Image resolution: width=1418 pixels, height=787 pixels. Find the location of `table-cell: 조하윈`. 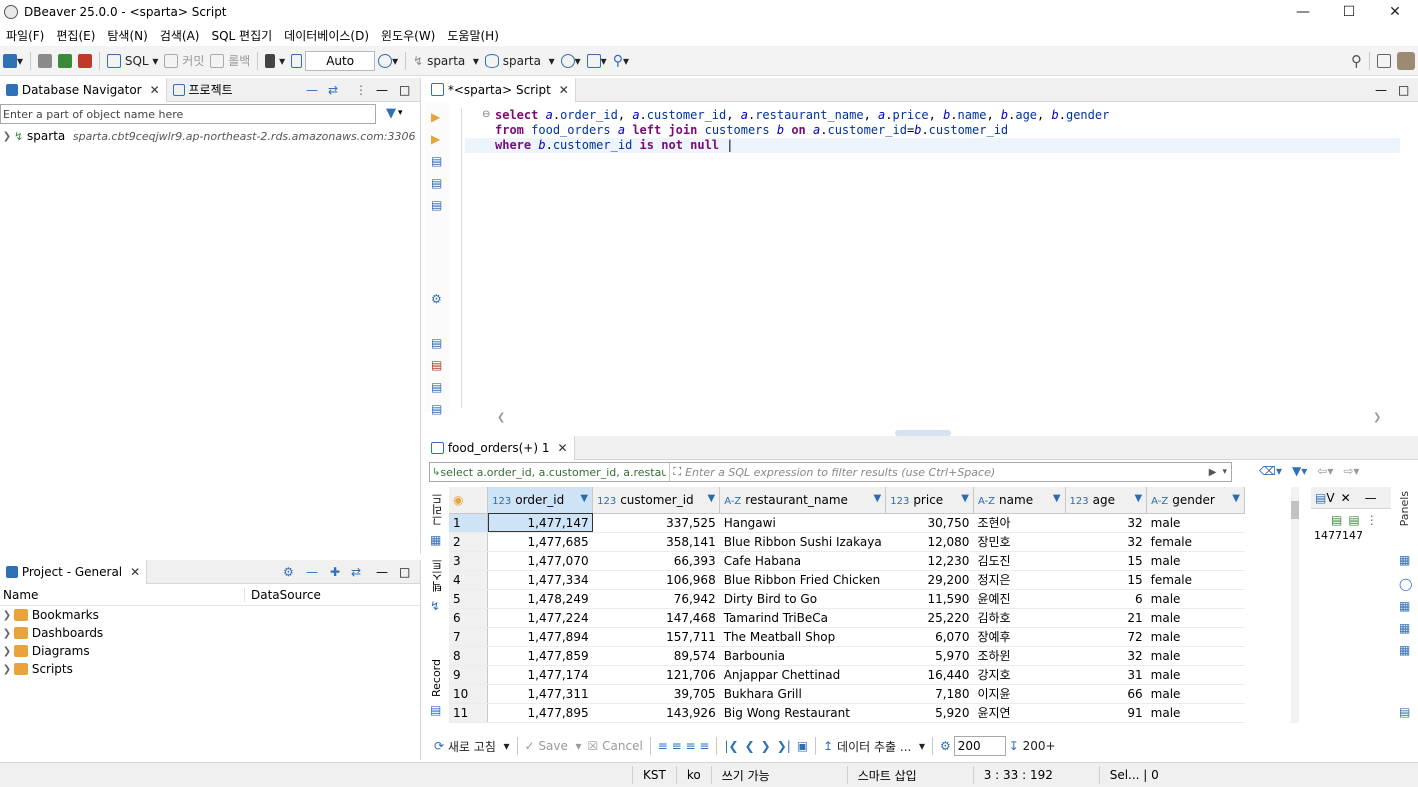

table-cell: 조하윈 is located at coordinates (1019, 656).